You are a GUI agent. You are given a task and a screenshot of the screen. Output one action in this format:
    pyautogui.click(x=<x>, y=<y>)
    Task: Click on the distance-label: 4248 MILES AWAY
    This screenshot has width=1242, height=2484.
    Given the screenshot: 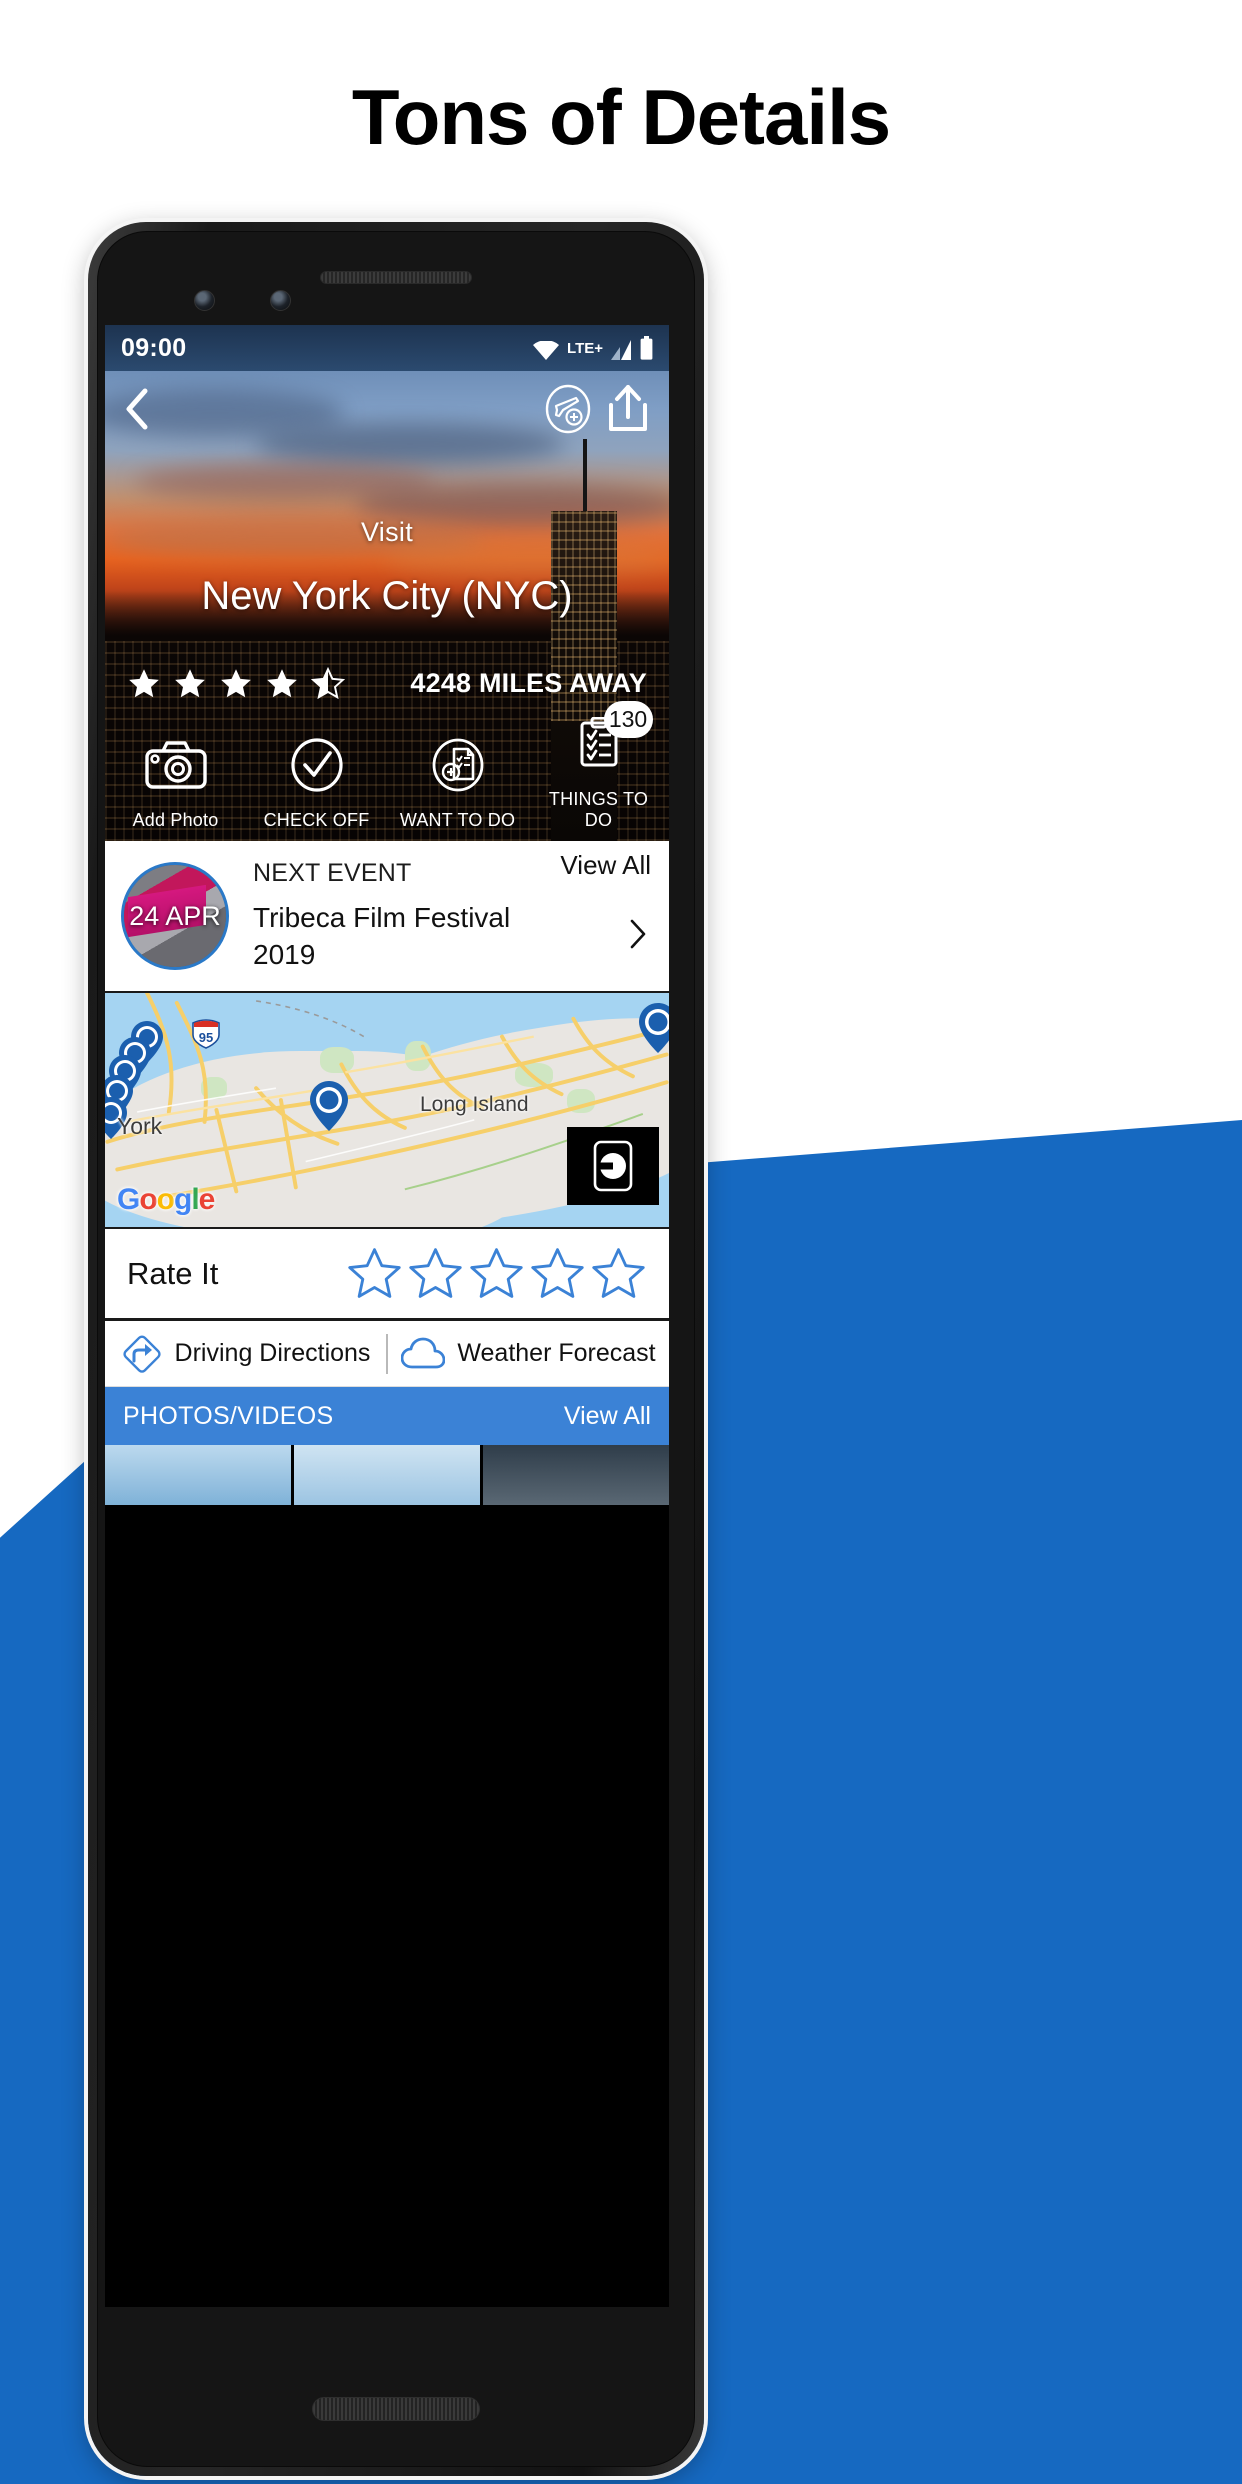 What is the action you would take?
    pyautogui.click(x=528, y=683)
    